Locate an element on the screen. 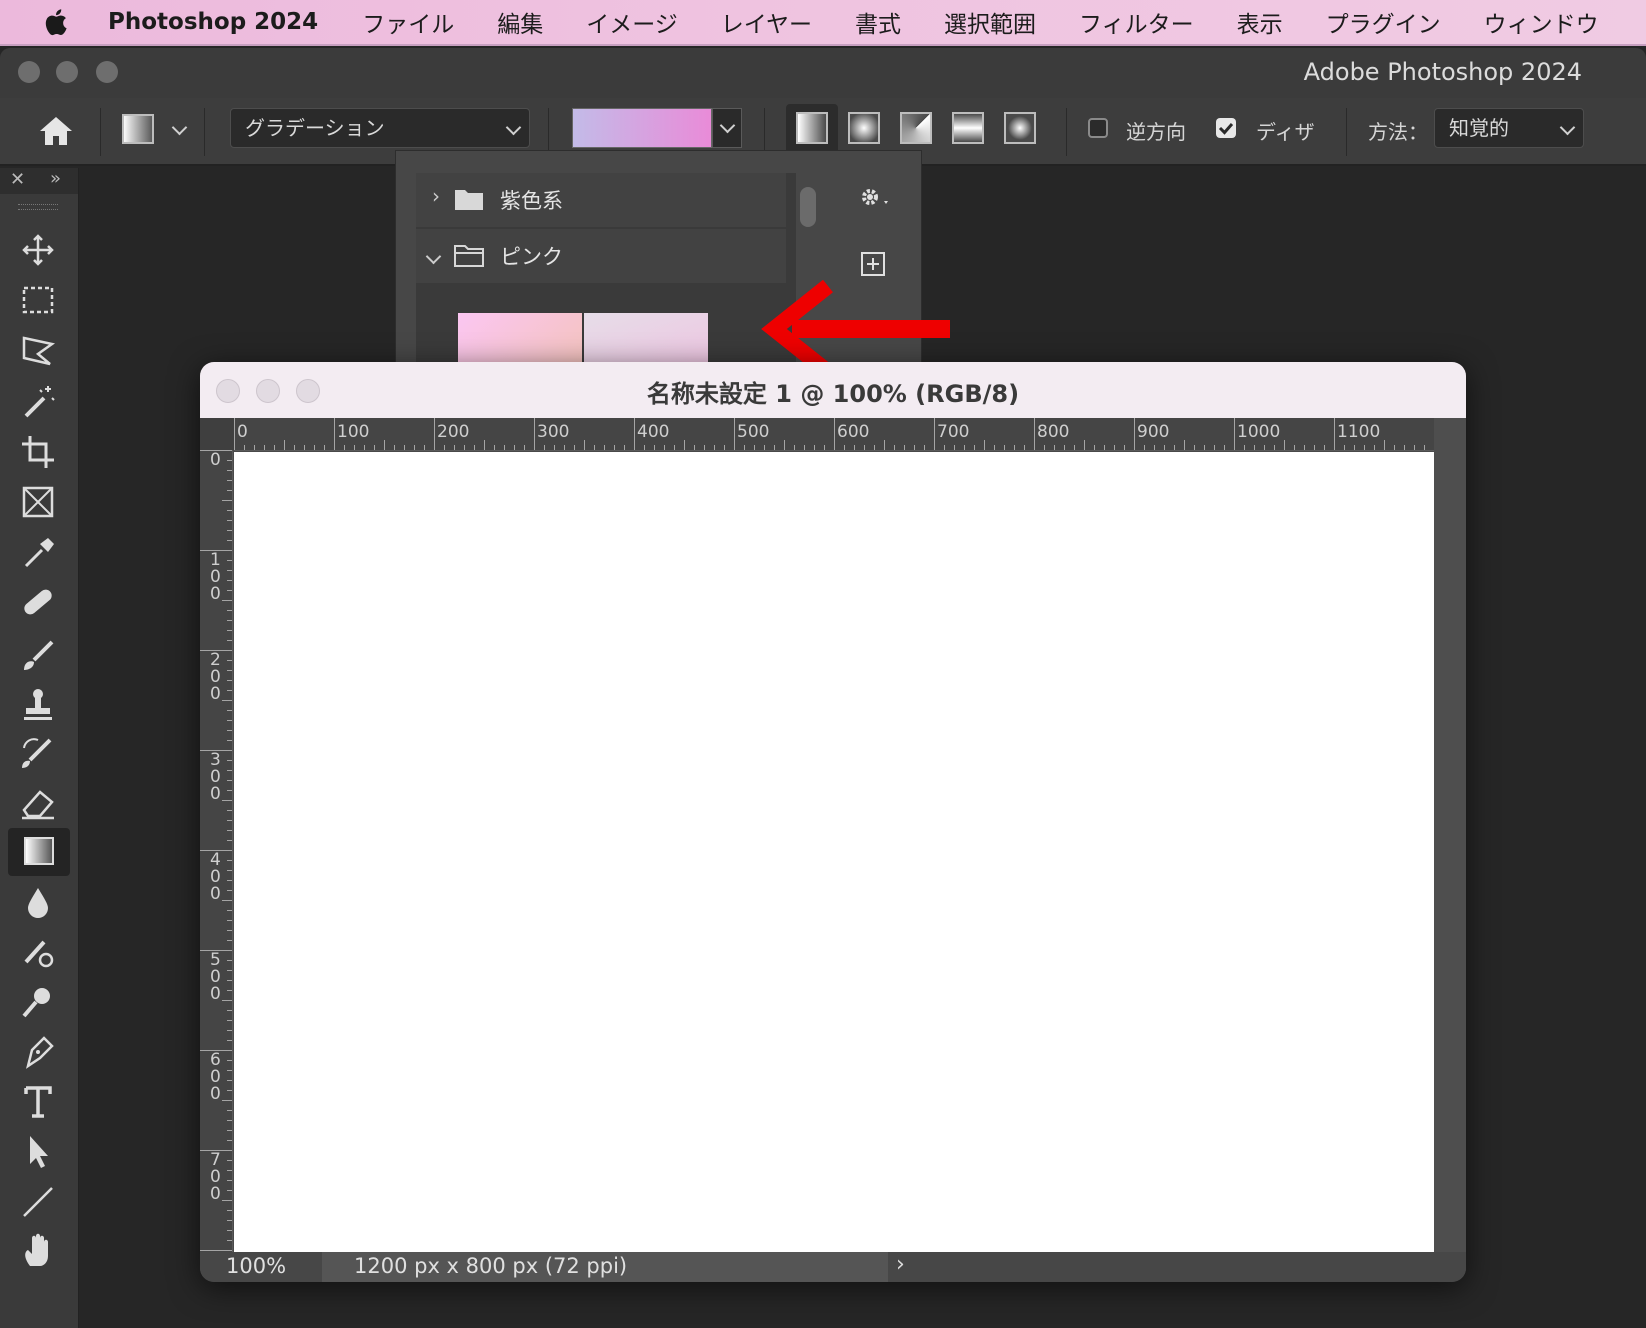 The height and width of the screenshot is (1328, 1646). zoom-level: 100% is located at coordinates (256, 1266).